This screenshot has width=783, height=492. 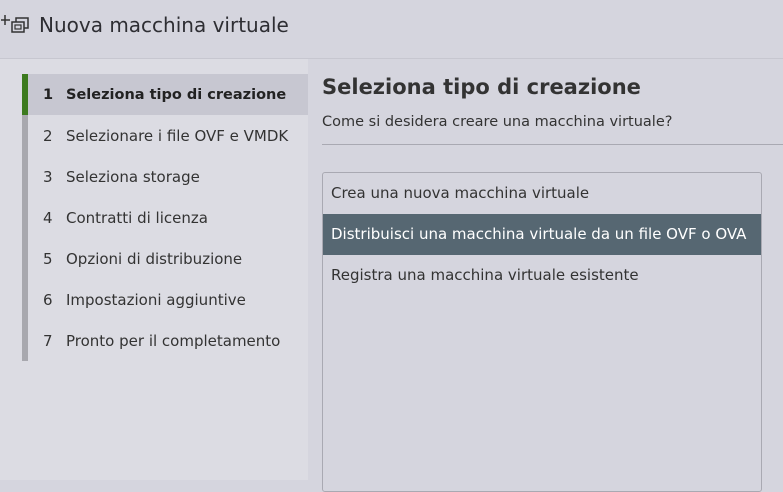 What do you see at coordinates (481, 87) in the screenshot?
I see `page-title: Seleziona tipo di creazione` at bounding box center [481, 87].